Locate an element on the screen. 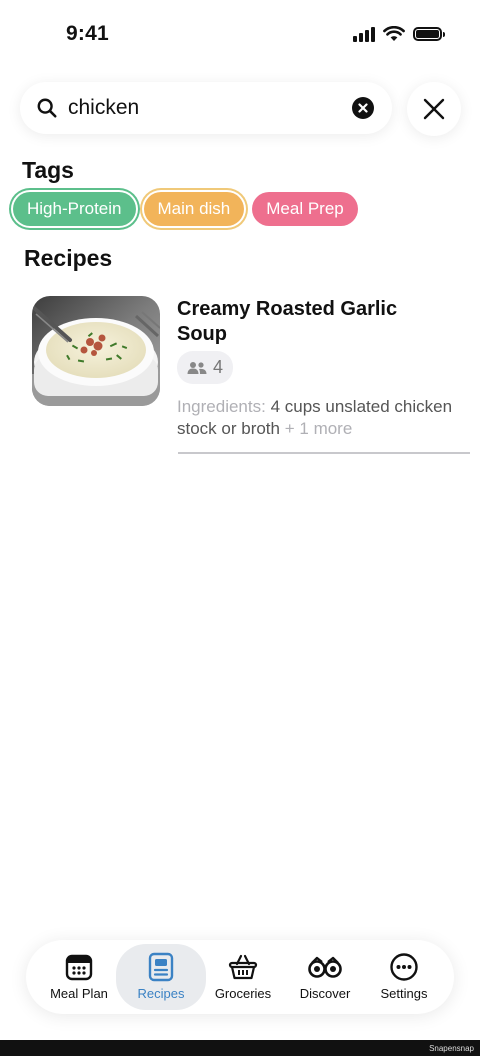 This screenshot has width=480, height=1056. tab-settings: Settings is located at coordinates (404, 977).